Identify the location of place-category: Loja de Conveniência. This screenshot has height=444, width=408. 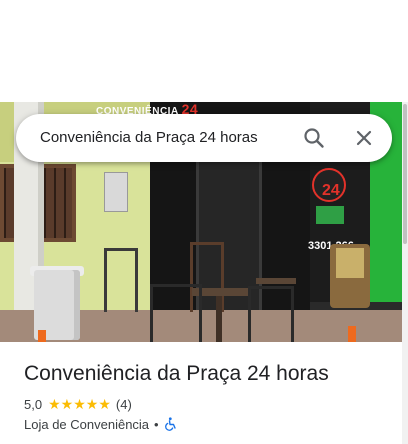
(87, 424).